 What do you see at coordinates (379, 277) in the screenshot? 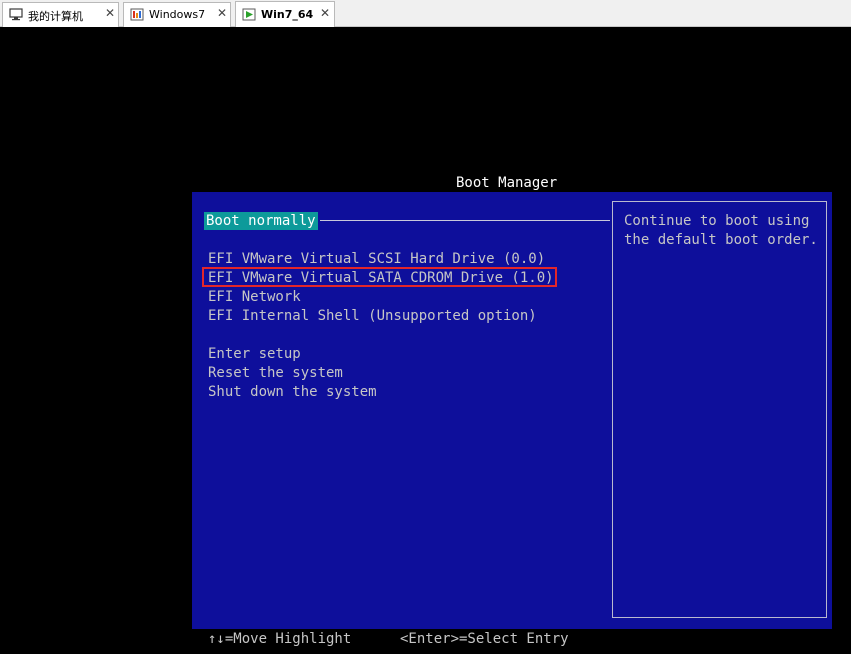
I see `annotation-highlight-box` at bounding box center [379, 277].